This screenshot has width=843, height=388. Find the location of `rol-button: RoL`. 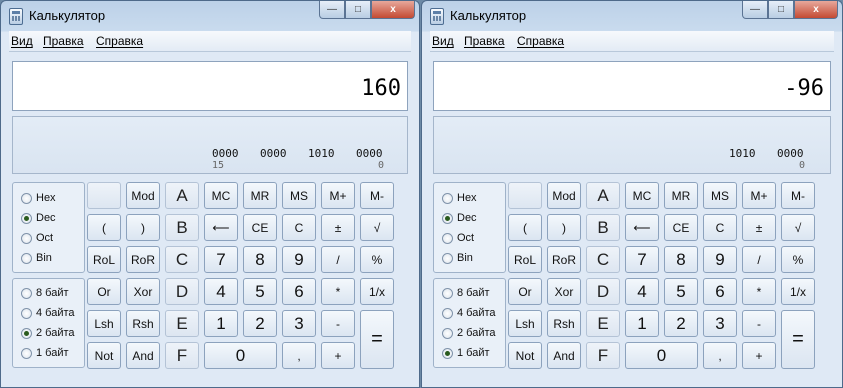

rol-button: RoL is located at coordinates (525, 259).